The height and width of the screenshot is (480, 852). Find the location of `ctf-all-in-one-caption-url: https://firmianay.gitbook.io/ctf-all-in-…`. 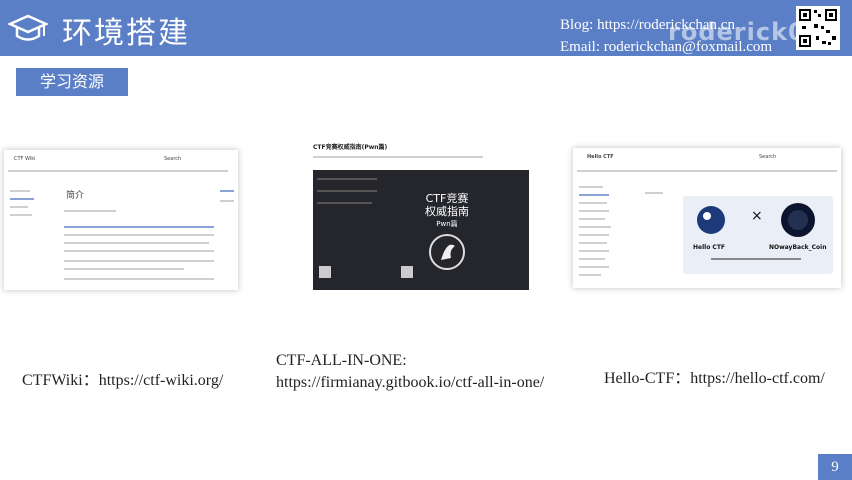

ctf-all-in-one-caption-url: https://firmianay.gitbook.io/ctf-all-in-… is located at coordinates (410, 383).